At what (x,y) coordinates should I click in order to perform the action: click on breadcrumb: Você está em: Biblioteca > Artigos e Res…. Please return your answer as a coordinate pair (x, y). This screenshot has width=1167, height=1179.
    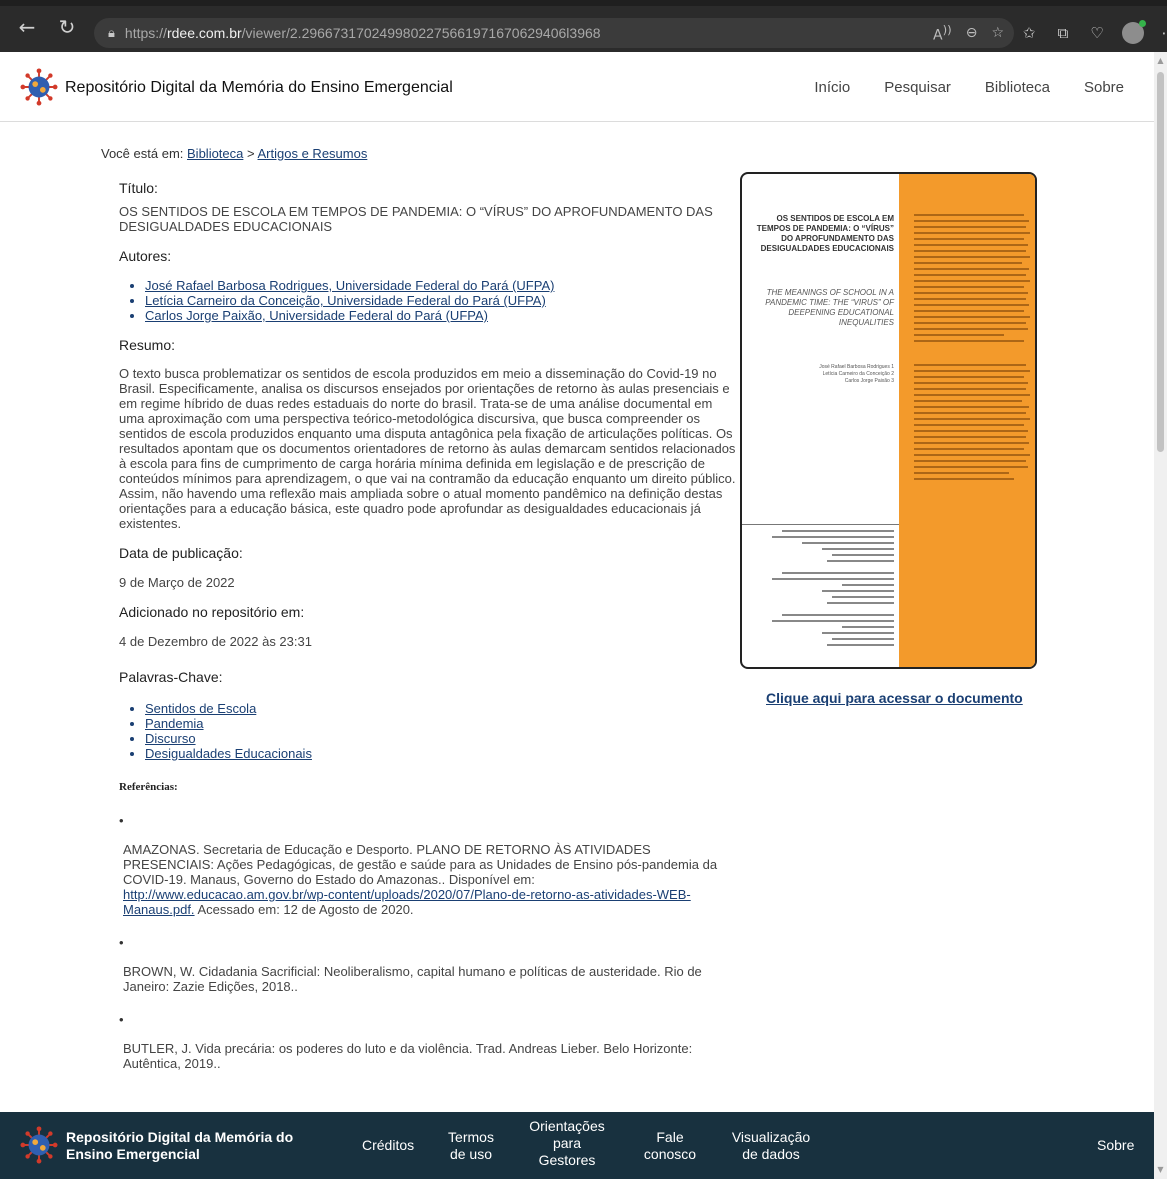
    Looking at the image, I should click on (234, 153).